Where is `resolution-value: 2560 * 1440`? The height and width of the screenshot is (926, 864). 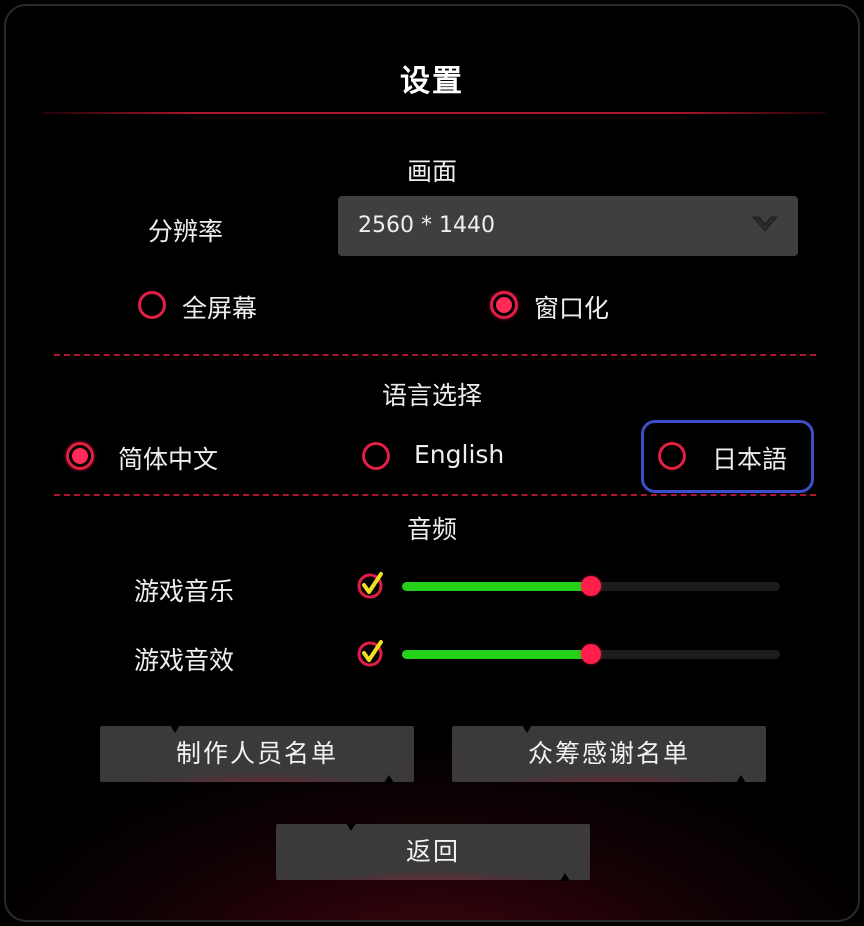
resolution-value: 2560 * 1440 is located at coordinates (426, 225).